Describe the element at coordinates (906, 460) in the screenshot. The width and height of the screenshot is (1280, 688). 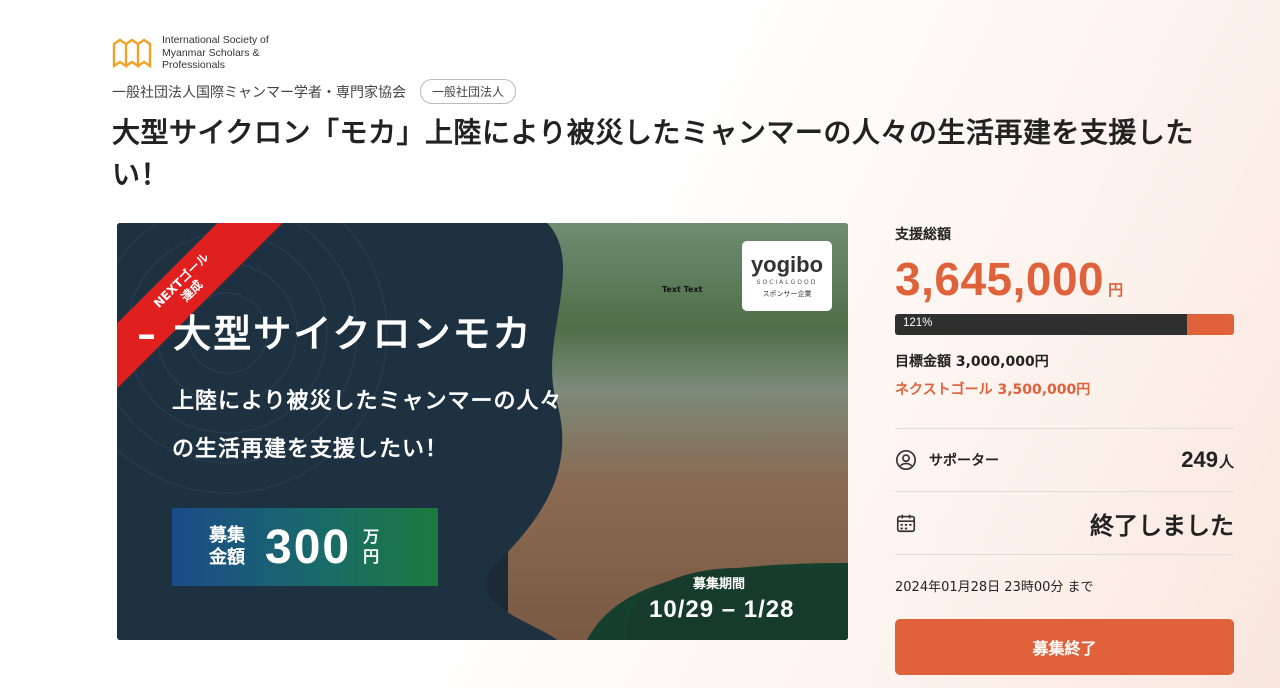
I see `person-circle-icon` at that location.